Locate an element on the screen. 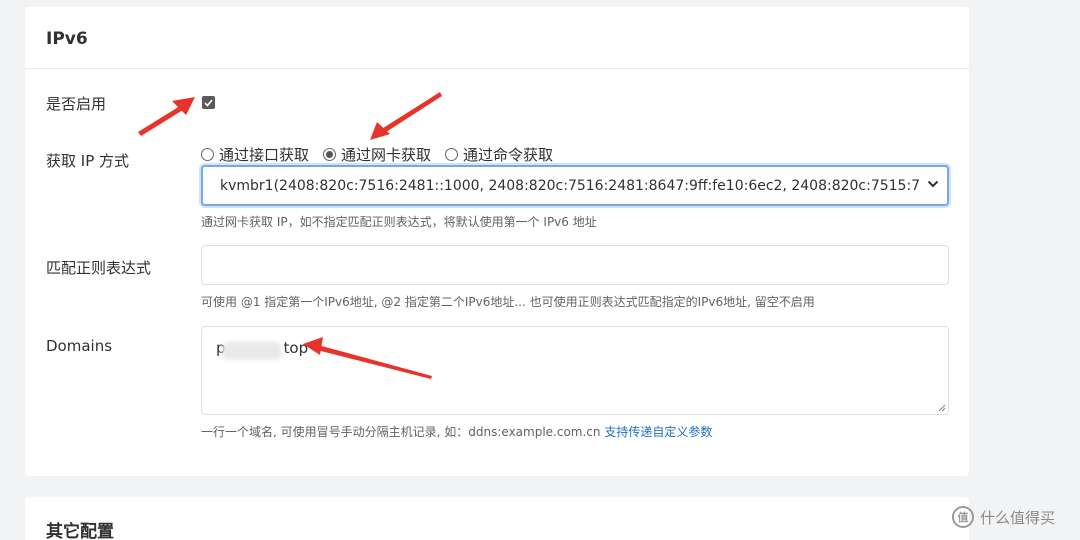 The image size is (1080, 540). custom-params-link: 支持传递自定义参数 is located at coordinates (658, 432).